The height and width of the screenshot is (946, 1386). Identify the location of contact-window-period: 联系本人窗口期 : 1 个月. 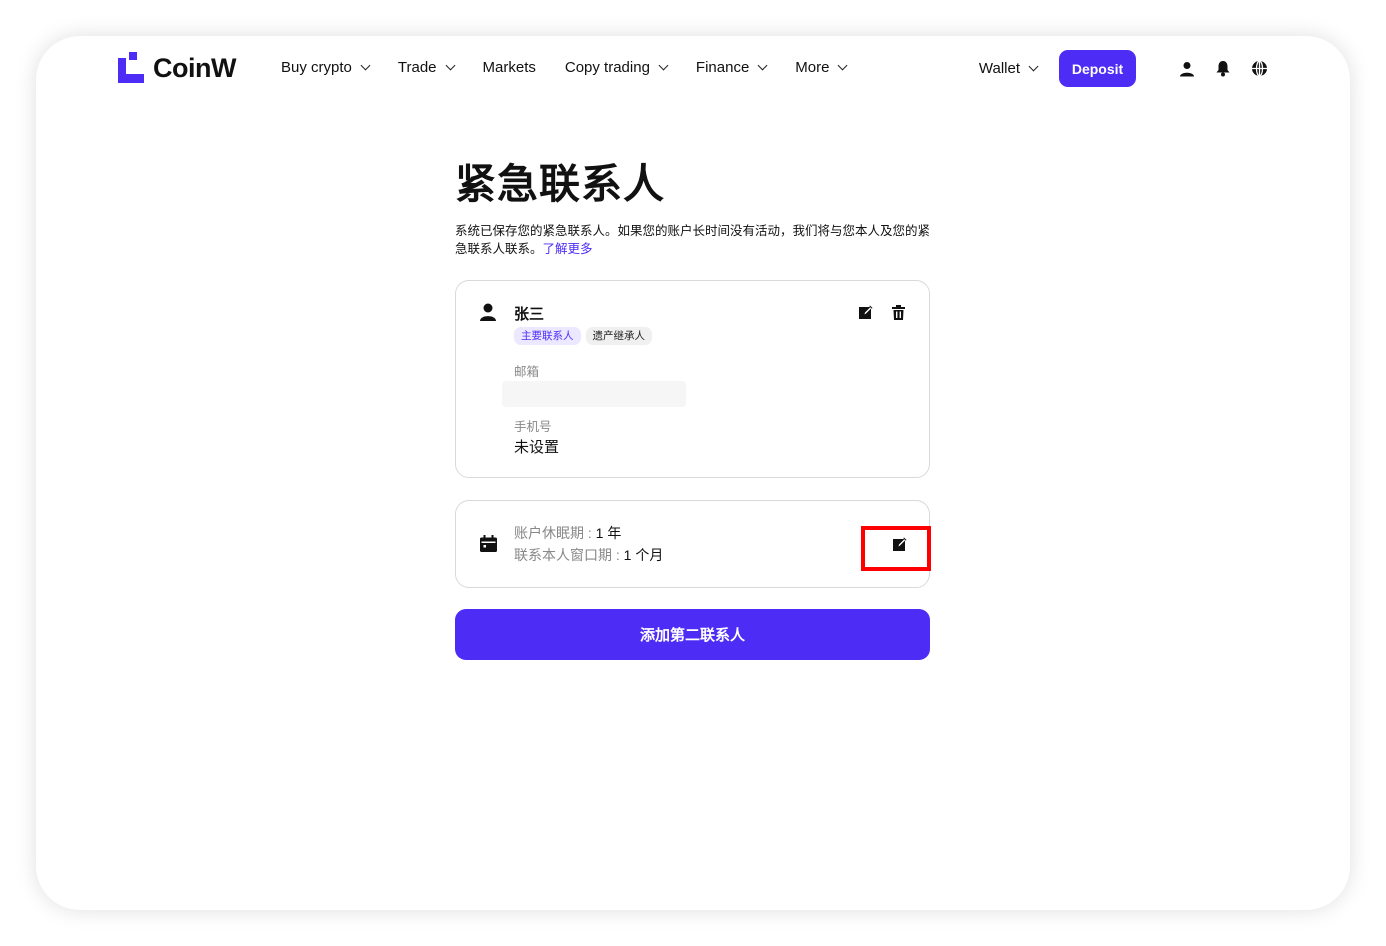
(588, 555).